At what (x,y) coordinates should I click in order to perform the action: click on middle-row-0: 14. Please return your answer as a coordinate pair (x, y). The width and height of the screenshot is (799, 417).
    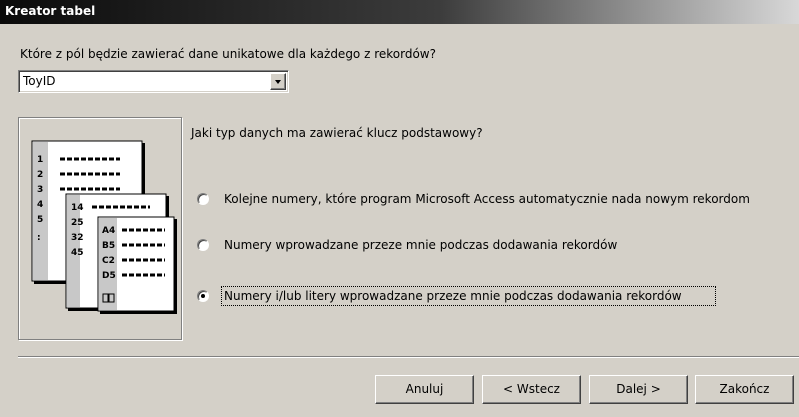
    Looking at the image, I should click on (77, 208).